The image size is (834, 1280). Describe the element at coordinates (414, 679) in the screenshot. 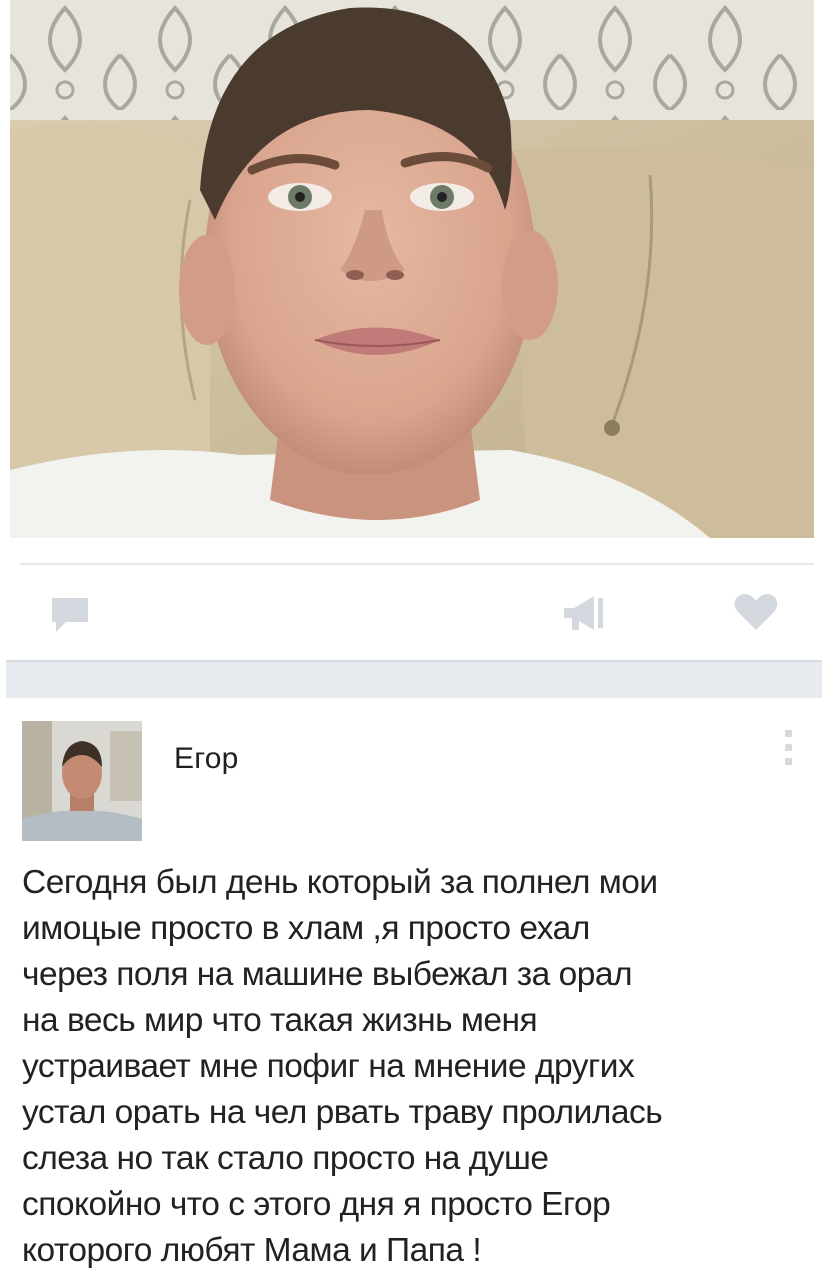

I see `feed-separator` at that location.